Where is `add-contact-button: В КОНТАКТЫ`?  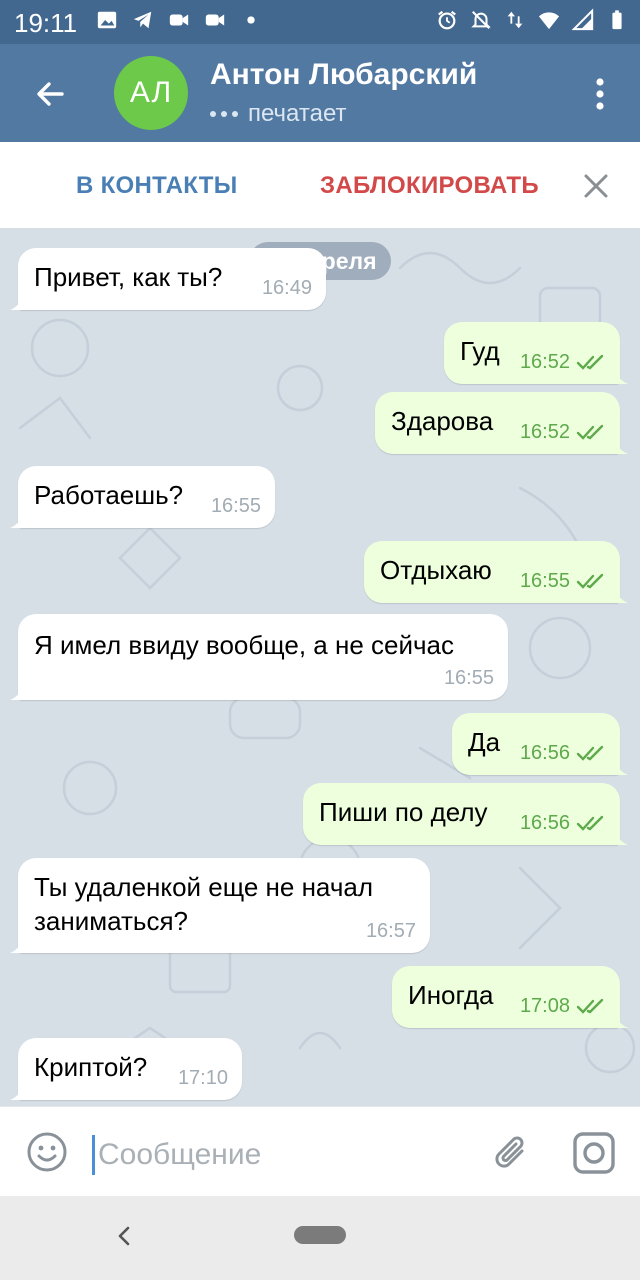 add-contact-button: В КОНТАКТЫ is located at coordinates (157, 186).